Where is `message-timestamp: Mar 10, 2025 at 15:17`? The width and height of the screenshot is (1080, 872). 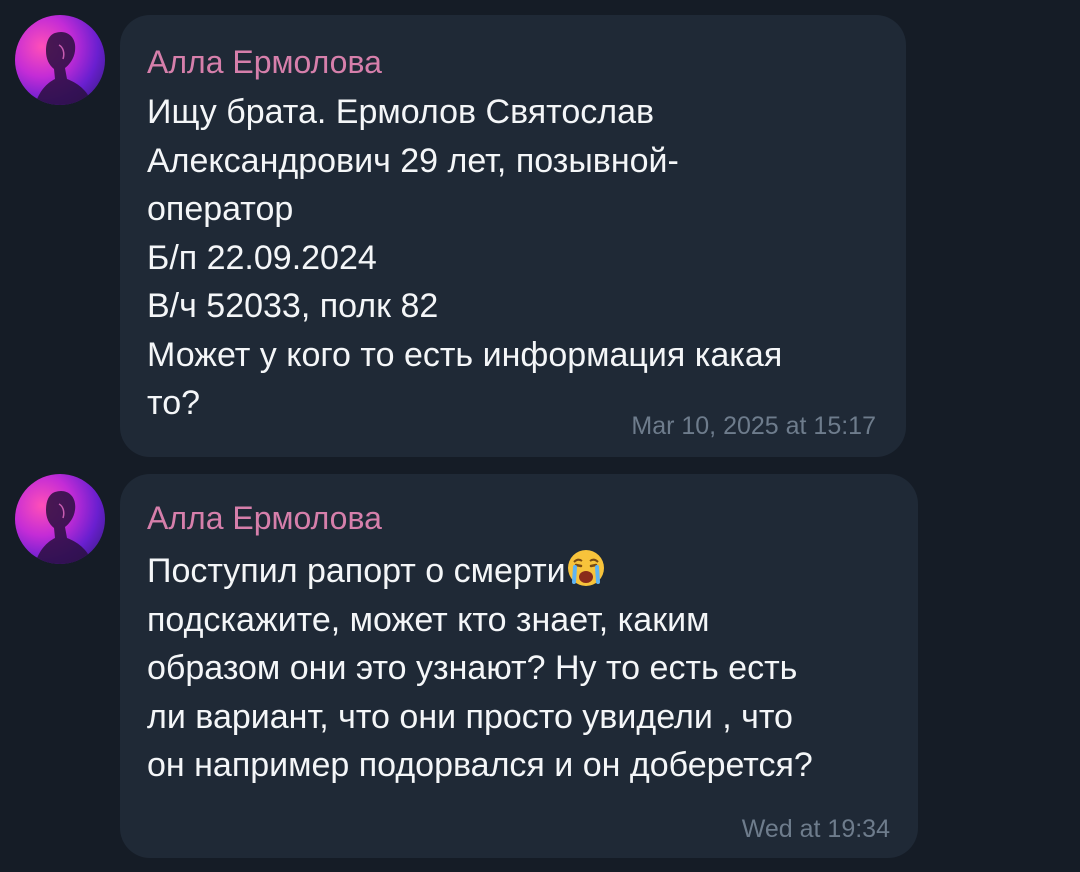
message-timestamp: Mar 10, 2025 at 15:17 is located at coordinates (753, 426).